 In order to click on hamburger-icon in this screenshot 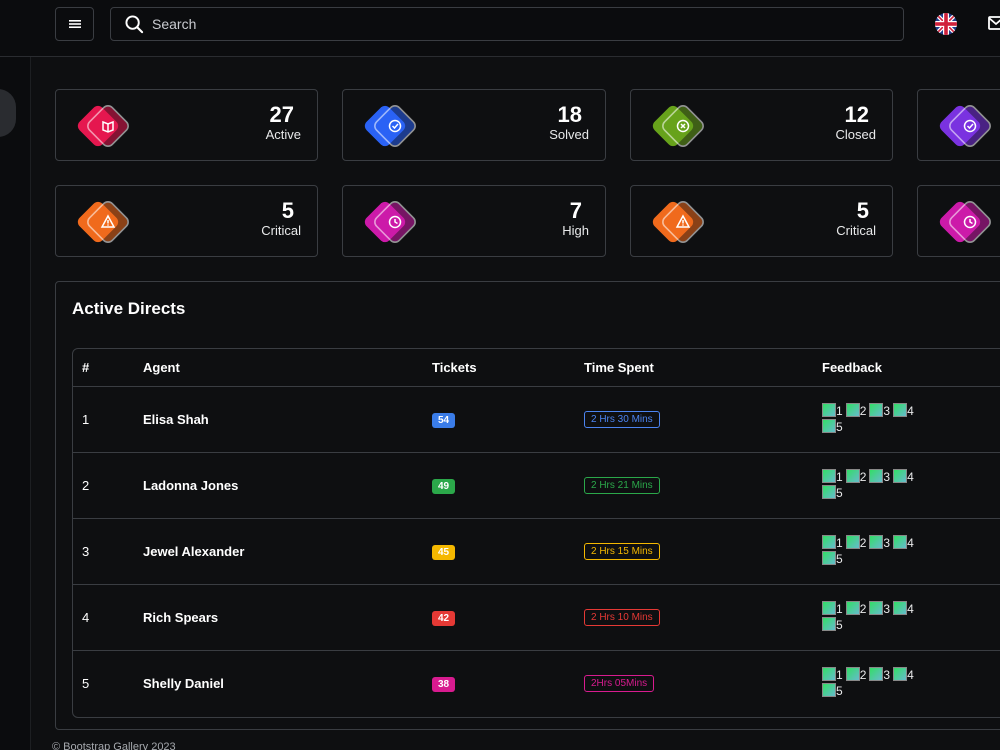, I will do `click(74, 24)`.